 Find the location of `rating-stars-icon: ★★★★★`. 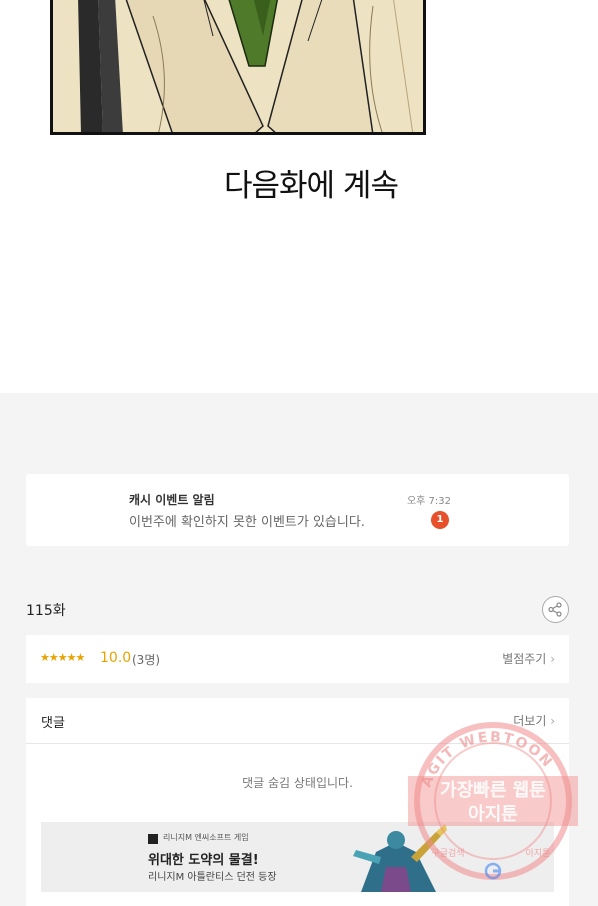

rating-stars-icon: ★★★★★ is located at coordinates (62, 657).